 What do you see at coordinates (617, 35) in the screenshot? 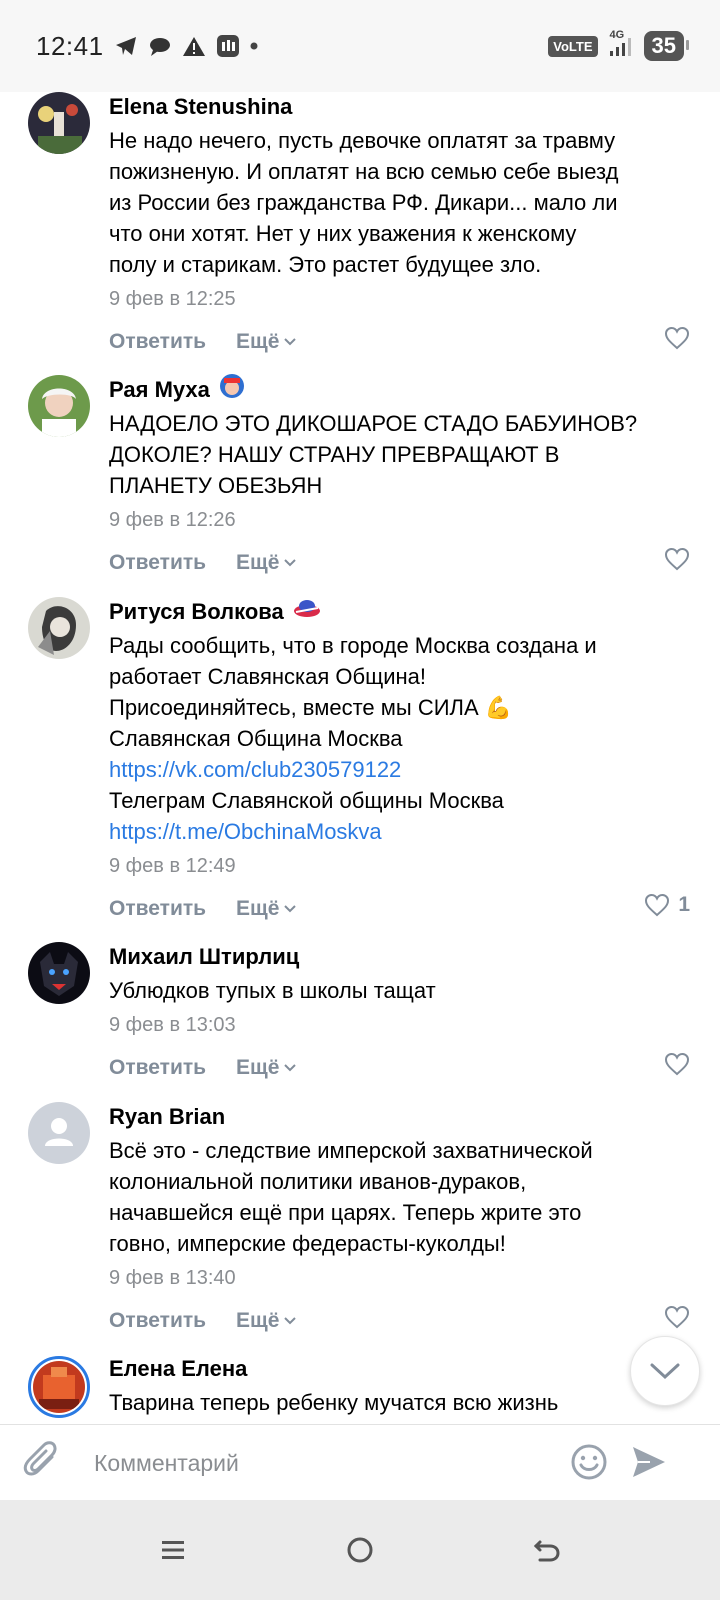
I see `network-label: 4G` at bounding box center [617, 35].